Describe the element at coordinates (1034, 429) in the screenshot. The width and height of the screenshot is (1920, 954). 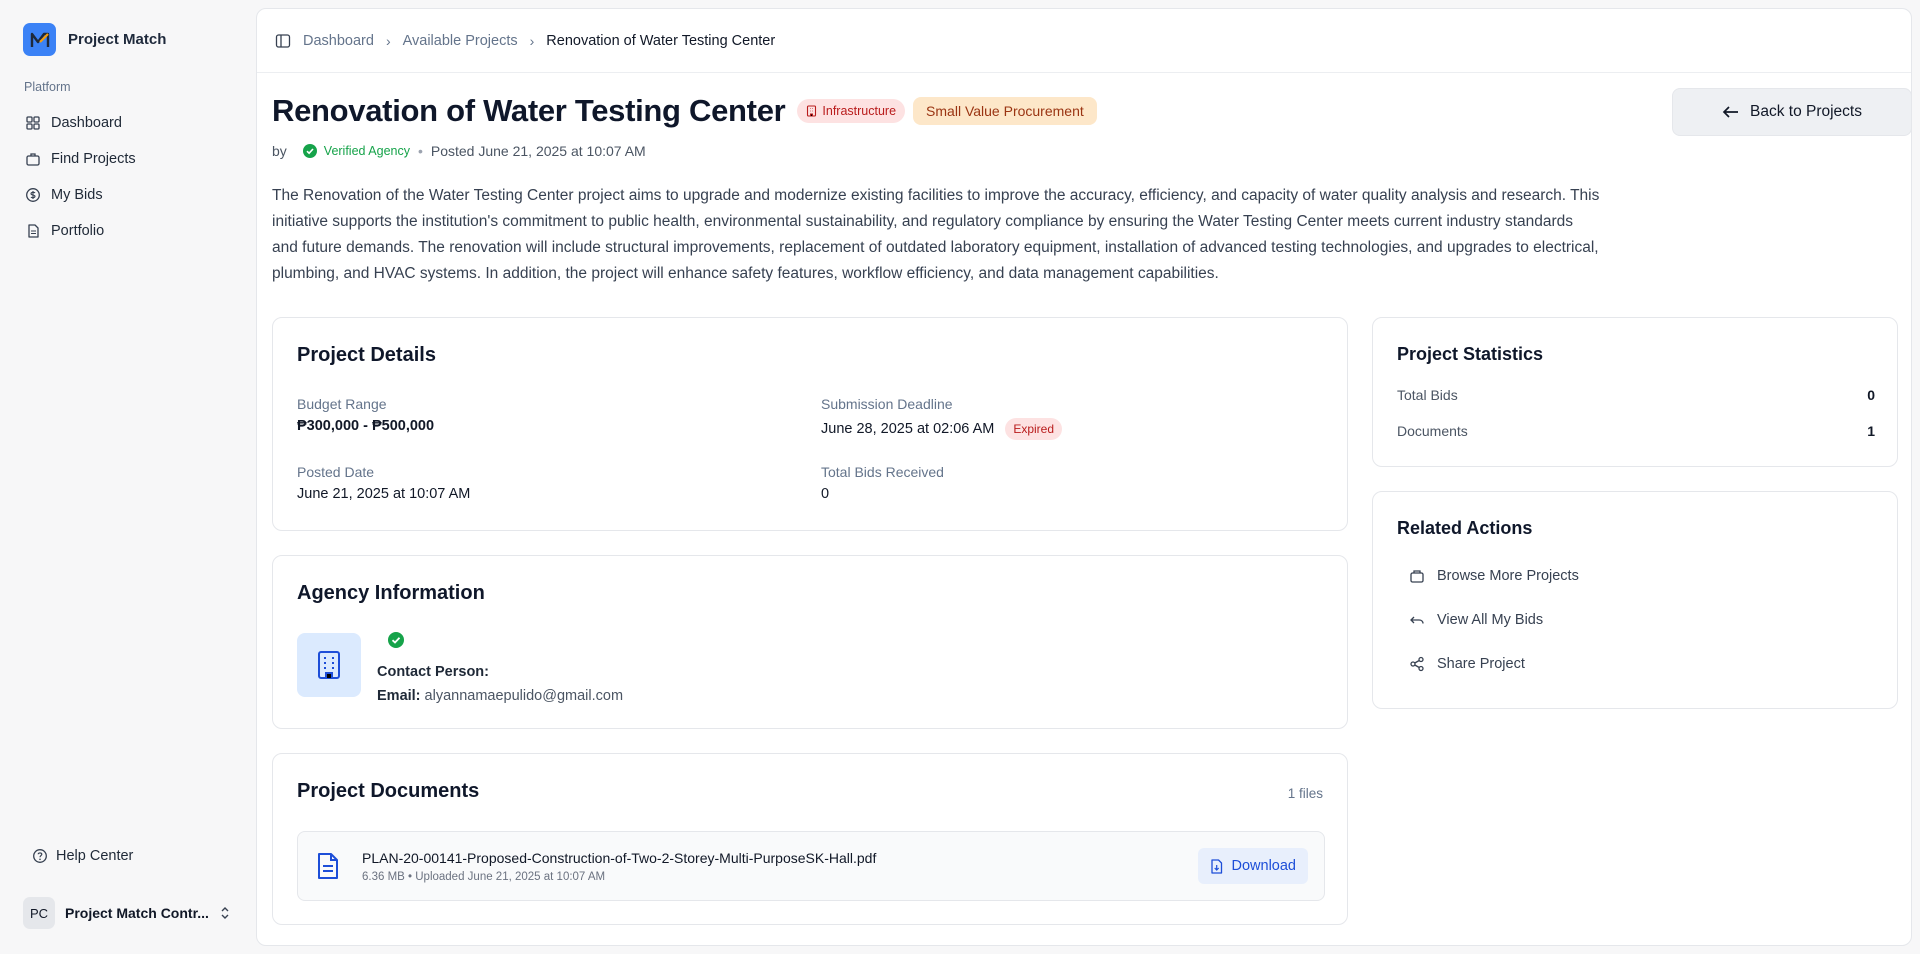
I see `status-badge: Expired` at that location.